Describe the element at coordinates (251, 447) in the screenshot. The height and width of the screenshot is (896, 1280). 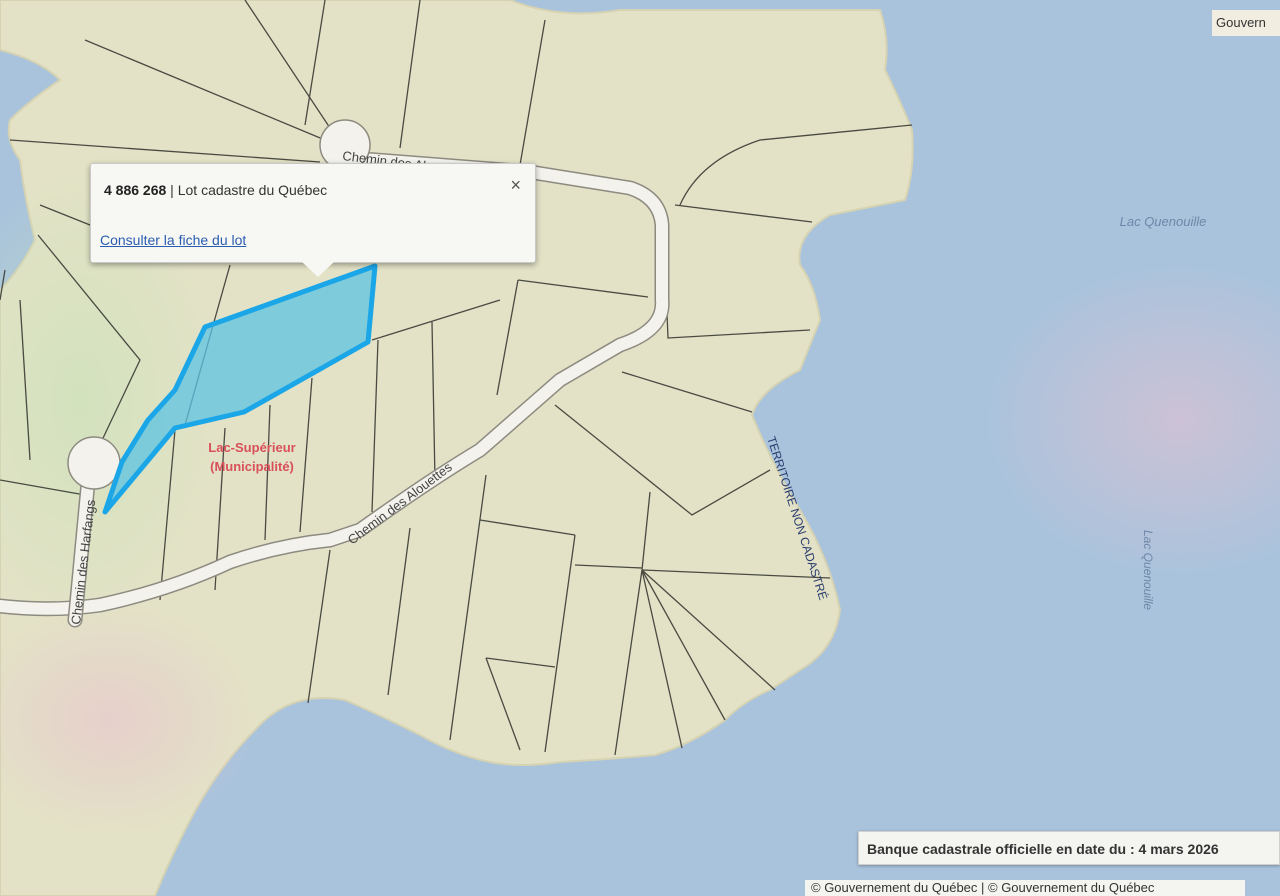
I see `municipality-label-name: Lac-Supérieur` at that location.